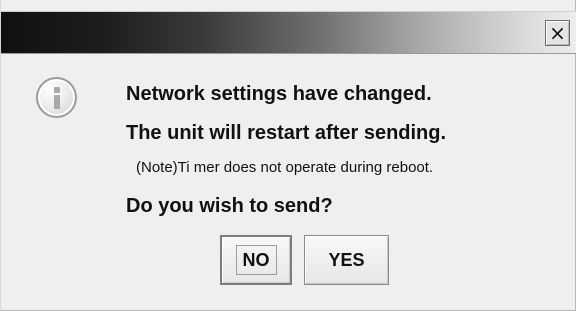  What do you see at coordinates (286, 133) in the screenshot?
I see `restart-message: The unit will restart after sending.` at bounding box center [286, 133].